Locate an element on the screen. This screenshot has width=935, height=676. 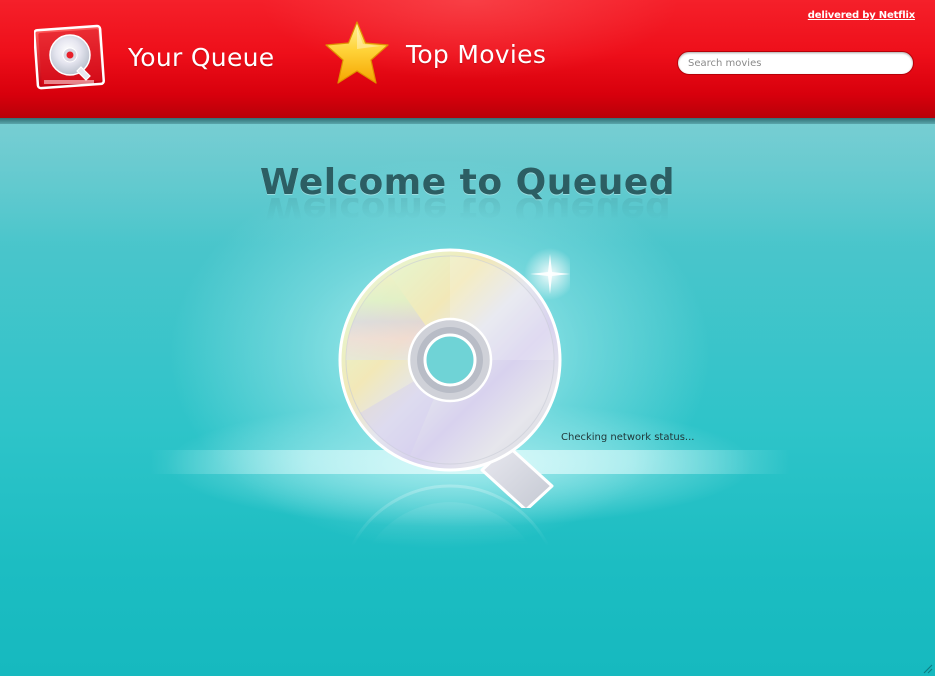
resize-grip-icon is located at coordinates (927, 668).